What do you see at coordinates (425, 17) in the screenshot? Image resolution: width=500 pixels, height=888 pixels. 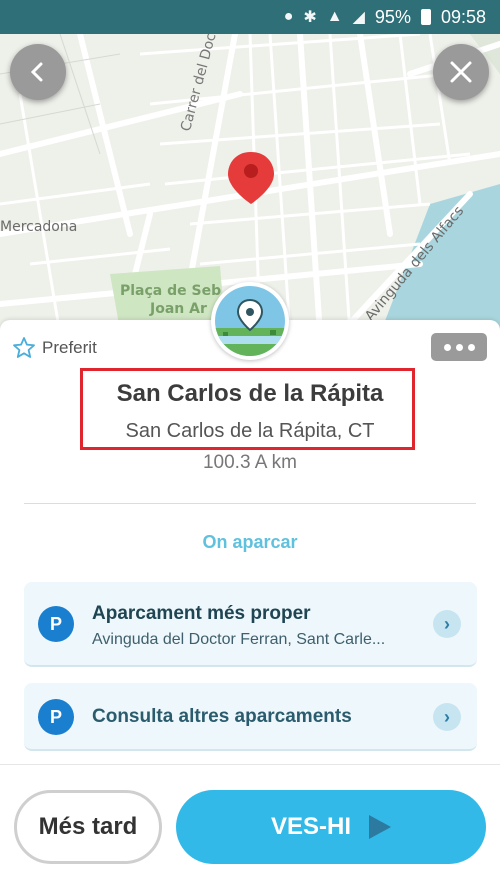 I see `battery-icon` at bounding box center [425, 17].